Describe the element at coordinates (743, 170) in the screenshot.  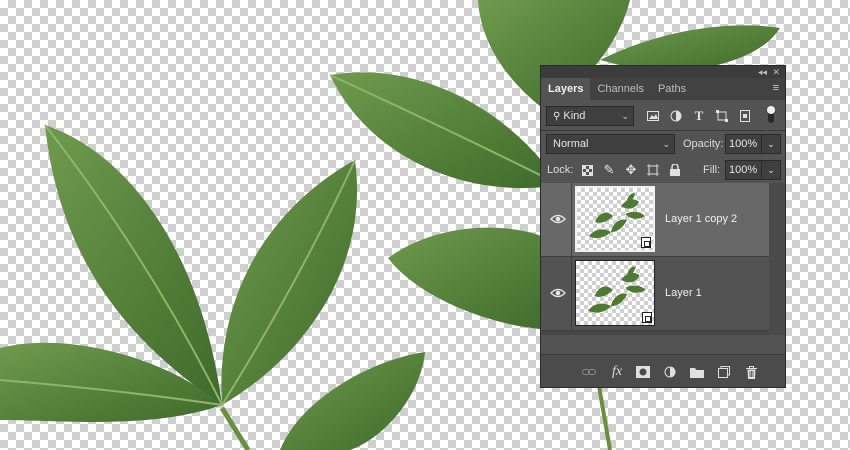
I see `fill-input: 100%` at that location.